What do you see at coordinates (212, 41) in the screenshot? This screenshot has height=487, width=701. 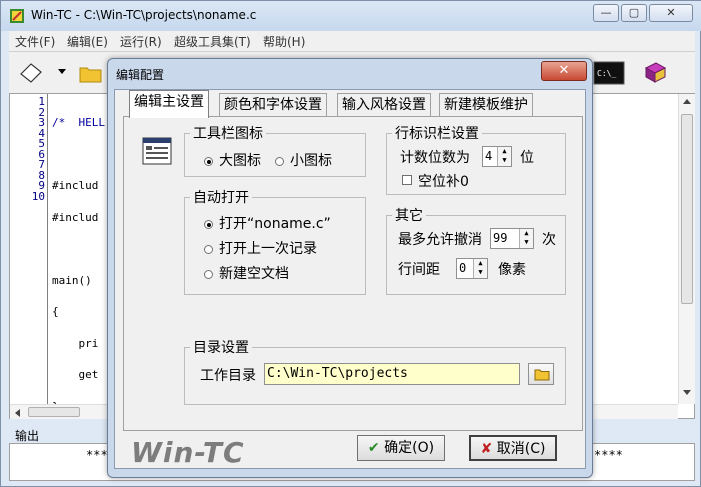 I see `menu-tools: 超级工具集(T)` at bounding box center [212, 41].